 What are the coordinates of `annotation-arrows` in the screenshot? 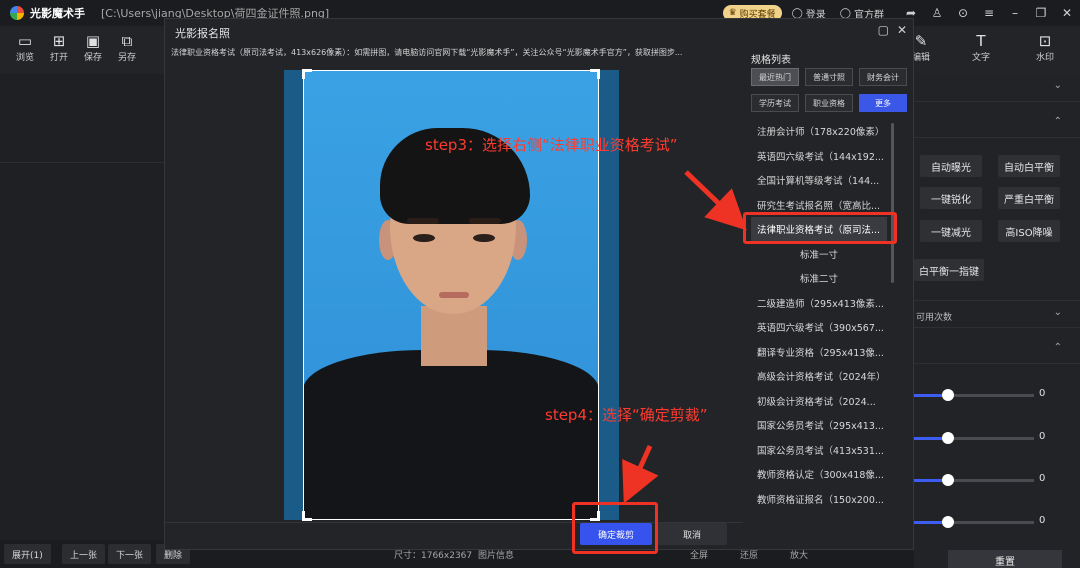 It's located at (684, 337).